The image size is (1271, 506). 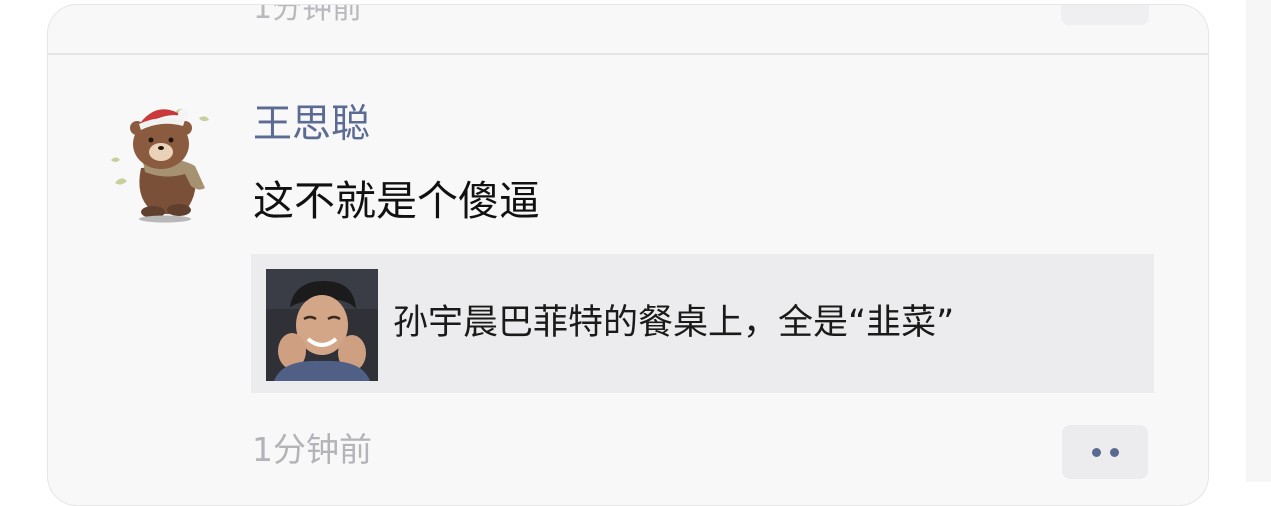 What do you see at coordinates (1258, 241) in the screenshot?
I see `right-scroll-edge` at bounding box center [1258, 241].